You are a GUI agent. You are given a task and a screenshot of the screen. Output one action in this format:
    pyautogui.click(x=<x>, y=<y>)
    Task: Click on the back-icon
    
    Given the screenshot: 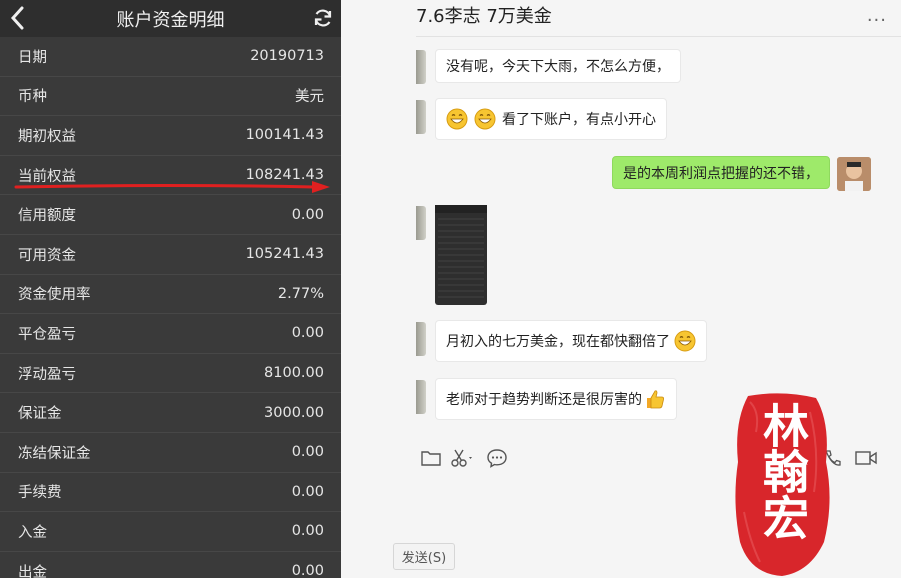 What is the action you would take?
    pyautogui.click(x=18, y=18)
    